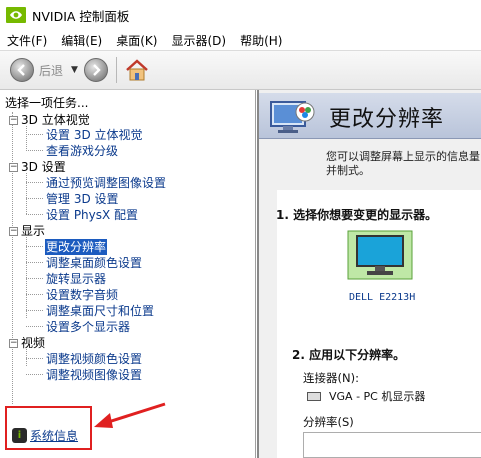  I want to click on connector-row: VGA - PC 机显示器, so click(366, 396).